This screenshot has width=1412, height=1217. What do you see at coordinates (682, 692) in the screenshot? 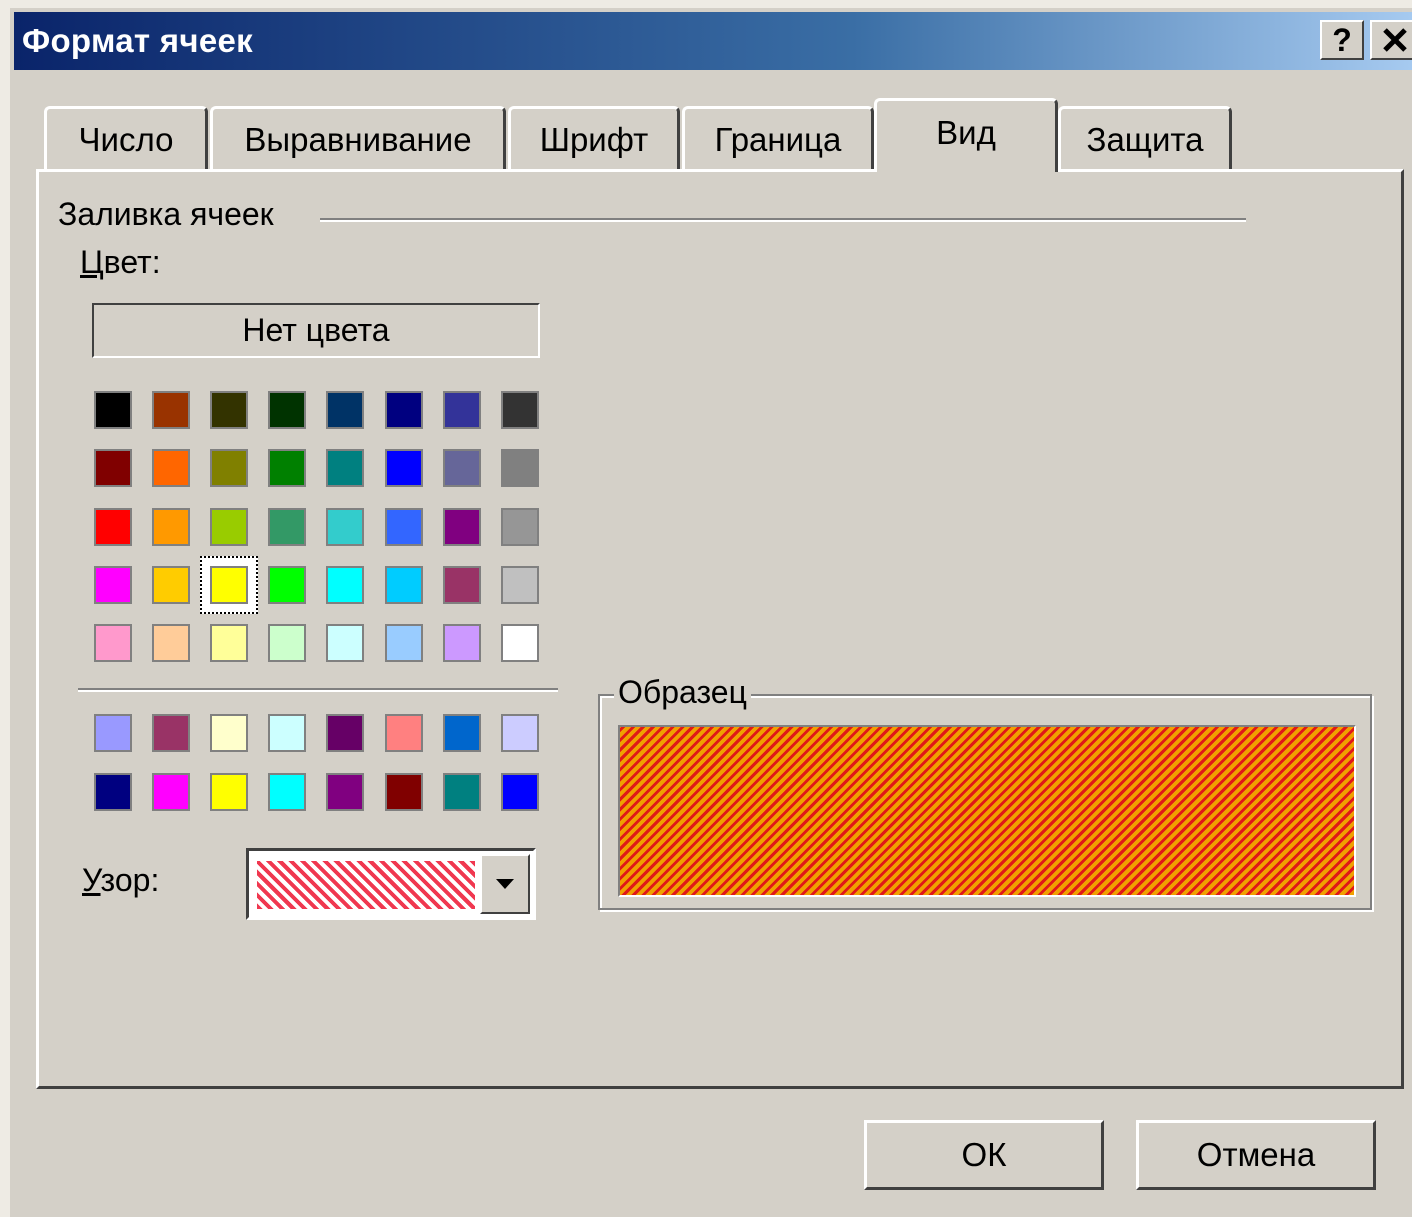
I see `sample-label: Образец` at bounding box center [682, 692].